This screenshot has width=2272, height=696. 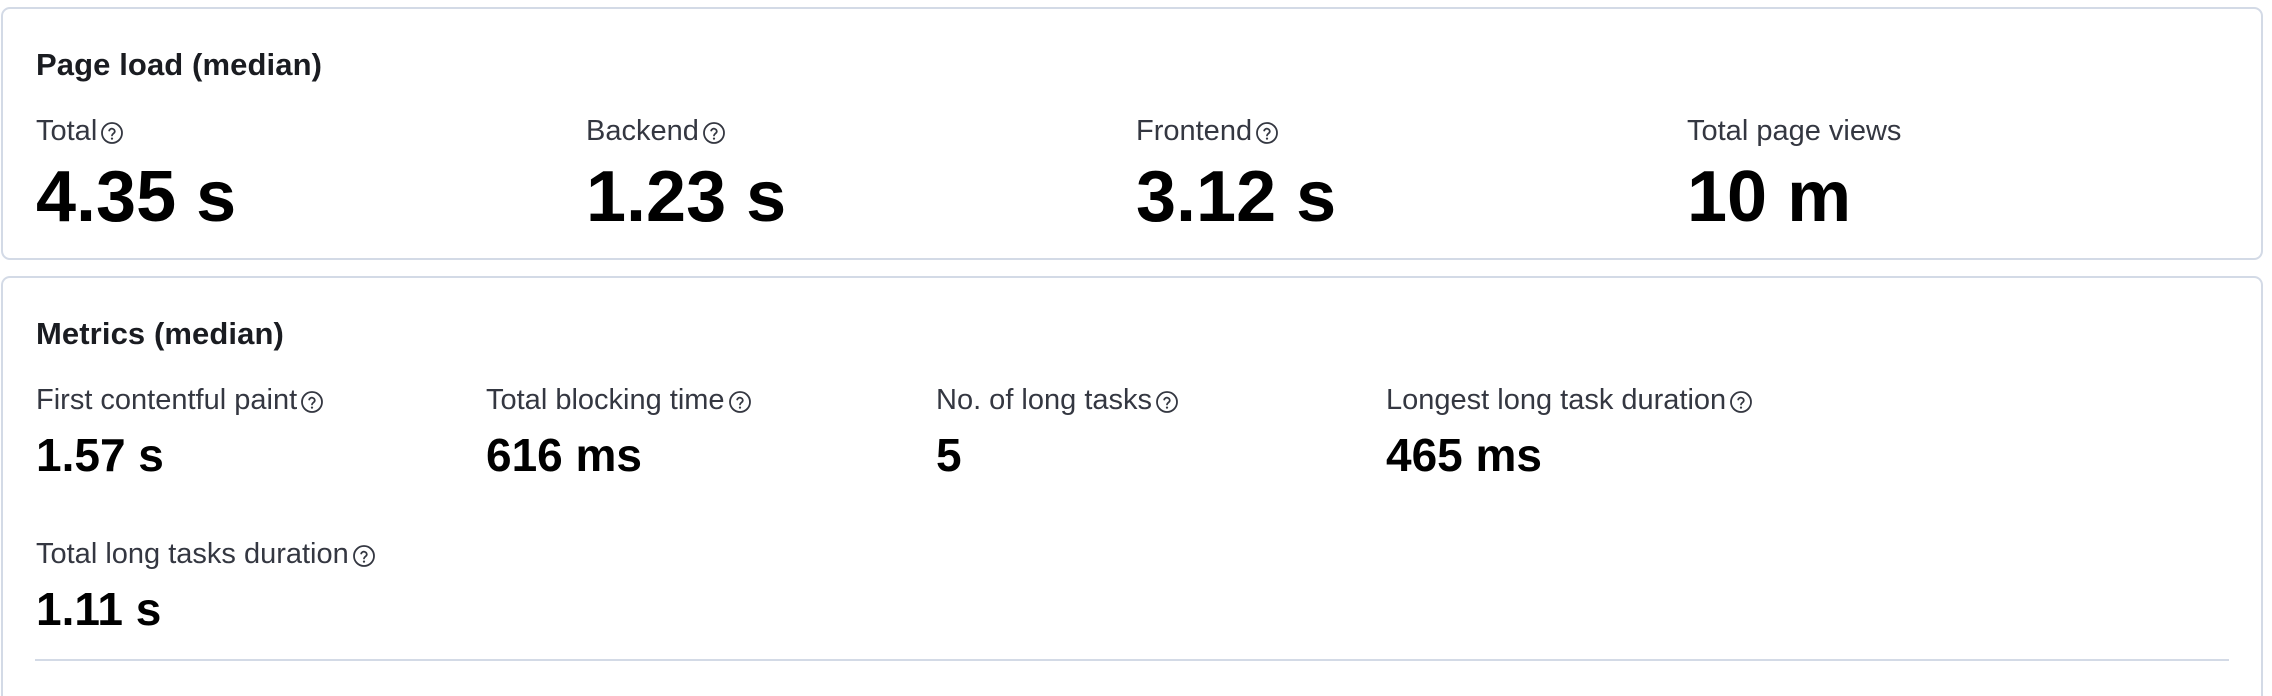 I want to click on stat-first-contentful-paint: First contentful paint 1.57 s, so click(x=180, y=430).